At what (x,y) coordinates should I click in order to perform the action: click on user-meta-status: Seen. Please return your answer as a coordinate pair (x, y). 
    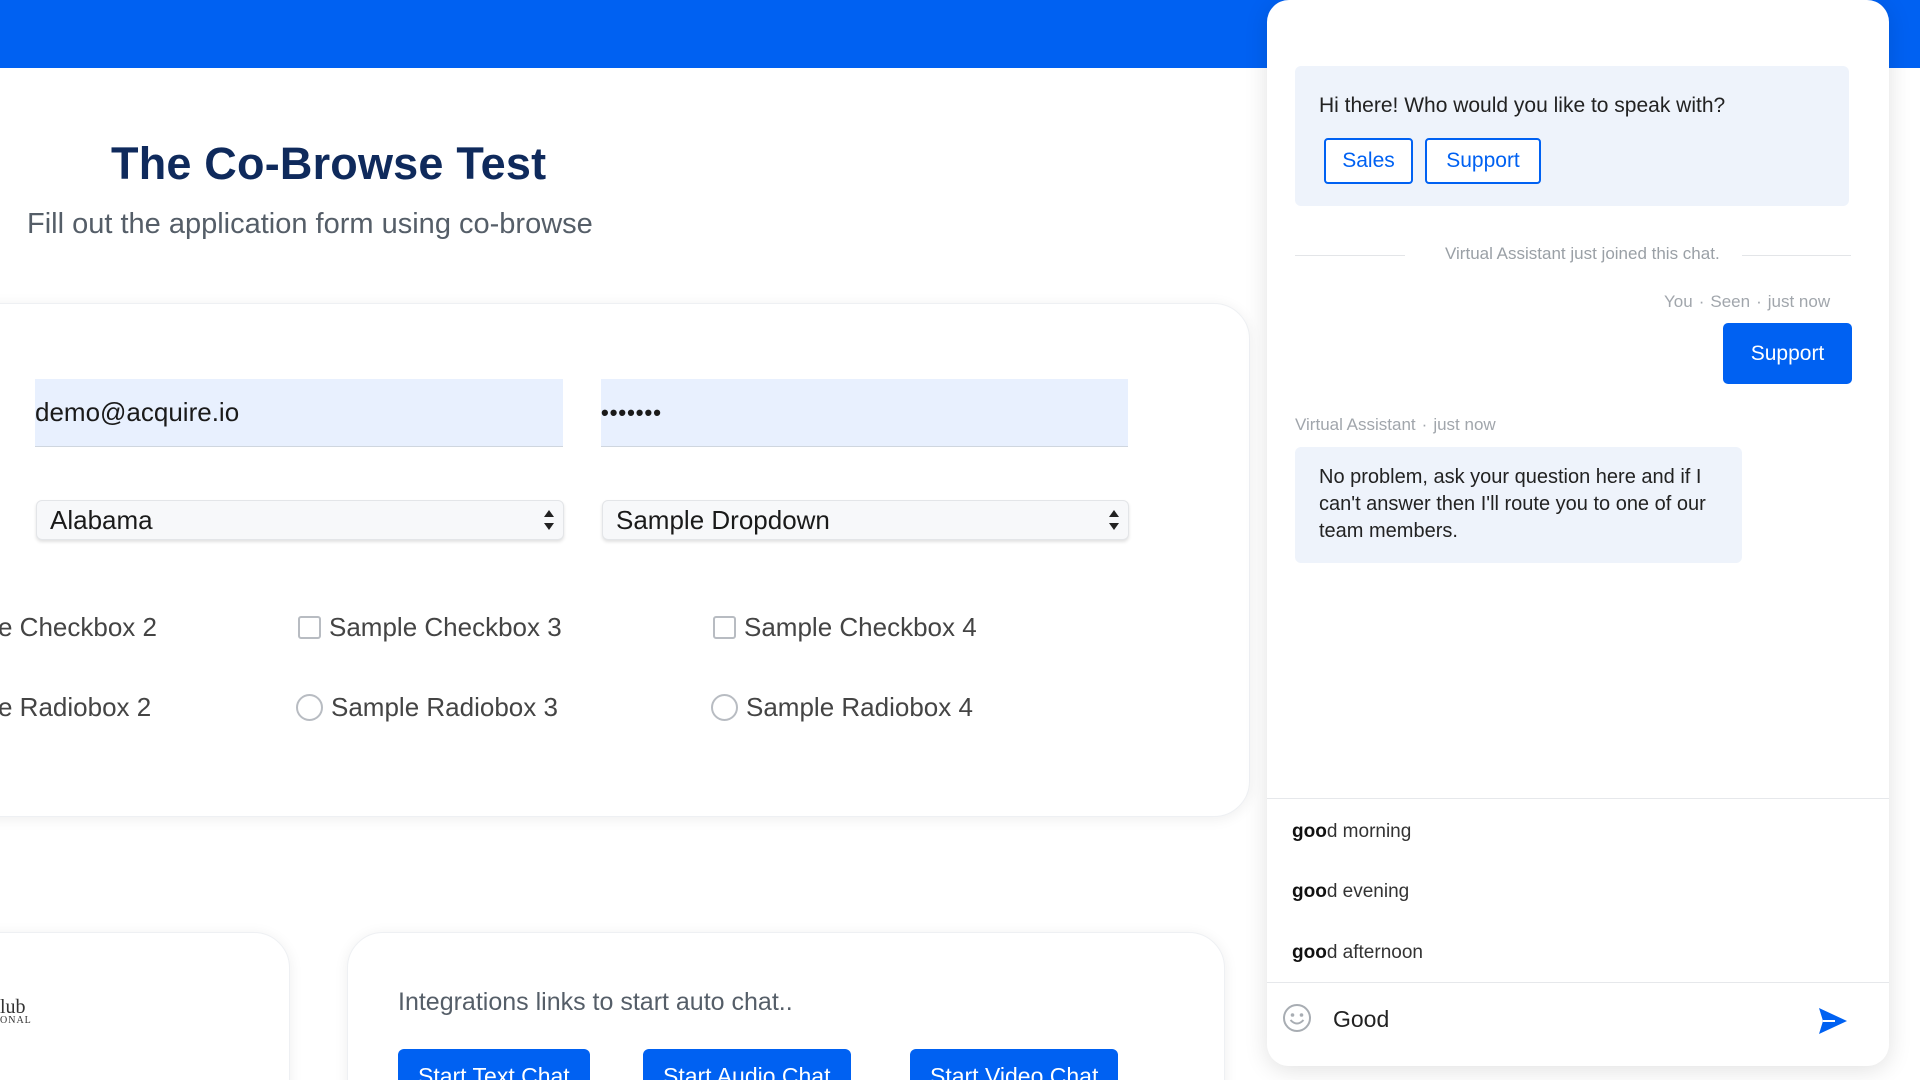
    Looking at the image, I should click on (1730, 301).